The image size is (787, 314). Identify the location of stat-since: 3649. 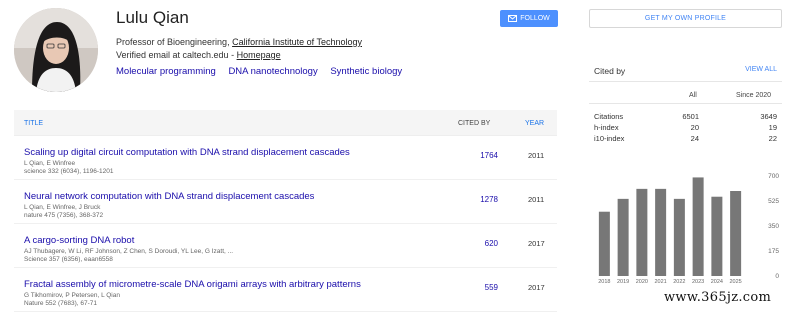
(768, 116).